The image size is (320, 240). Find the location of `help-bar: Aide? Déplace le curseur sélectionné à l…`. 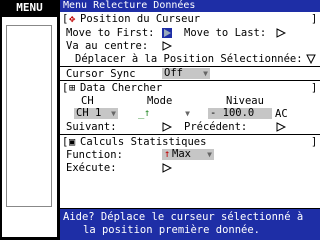

help-bar: Aide? Déplace le curseur sélectionné à l… is located at coordinates (190, 224).